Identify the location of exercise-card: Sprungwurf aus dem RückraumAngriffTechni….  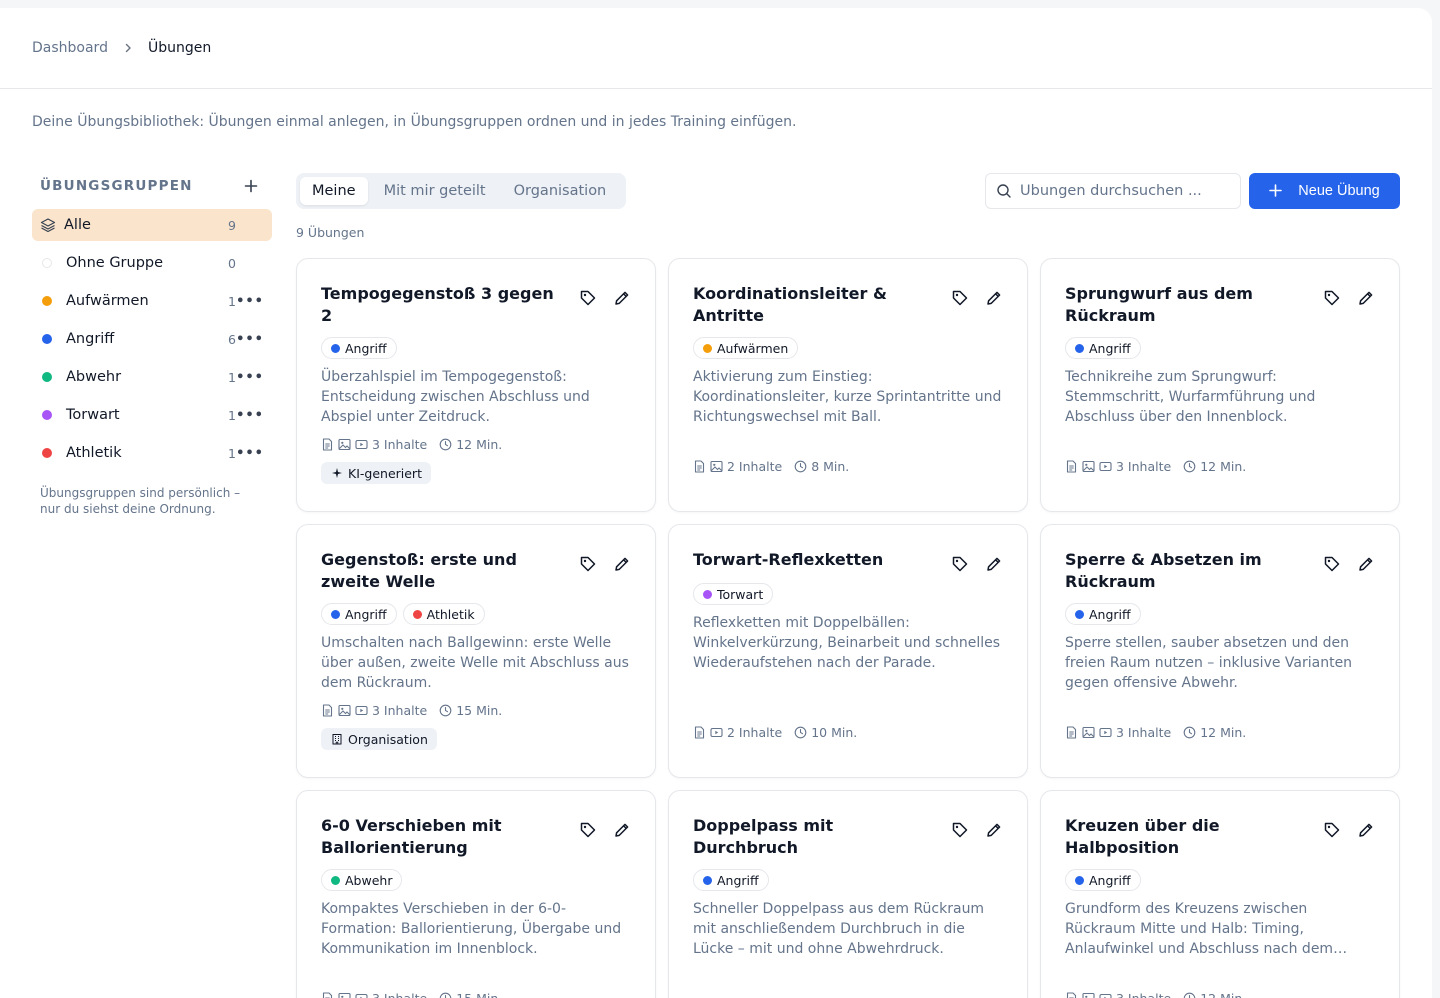
(1220, 385).